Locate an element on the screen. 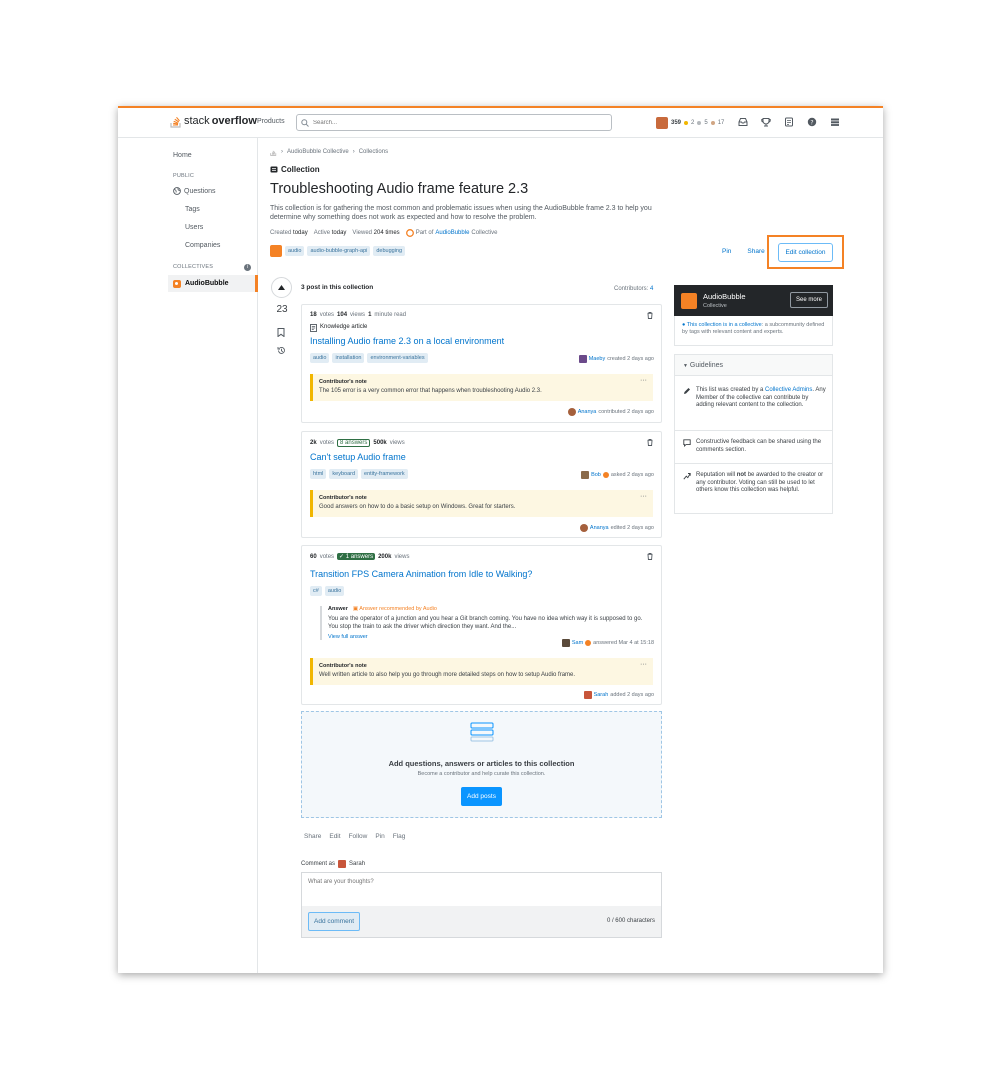 This screenshot has width=1000, height=1080. post-title-link: Can't setup Audio frame is located at coordinates (358, 457).